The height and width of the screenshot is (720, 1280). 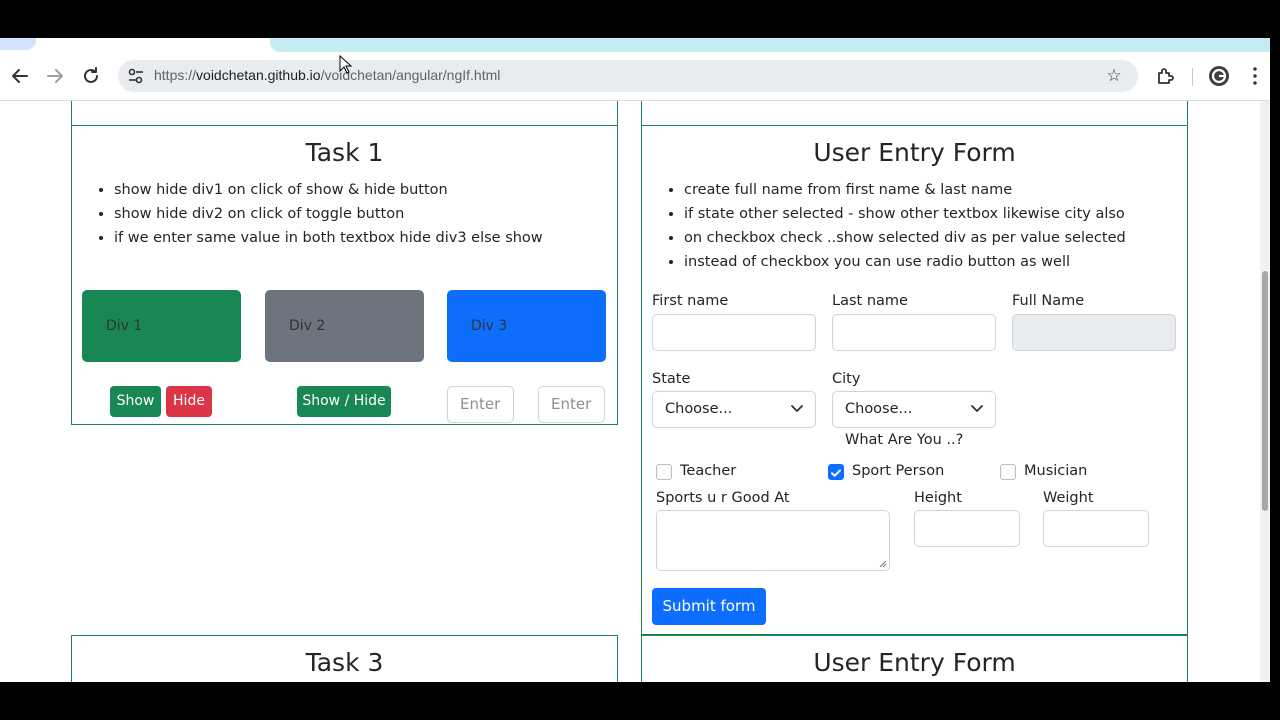 What do you see at coordinates (18, 44) in the screenshot?
I see `active-tab` at bounding box center [18, 44].